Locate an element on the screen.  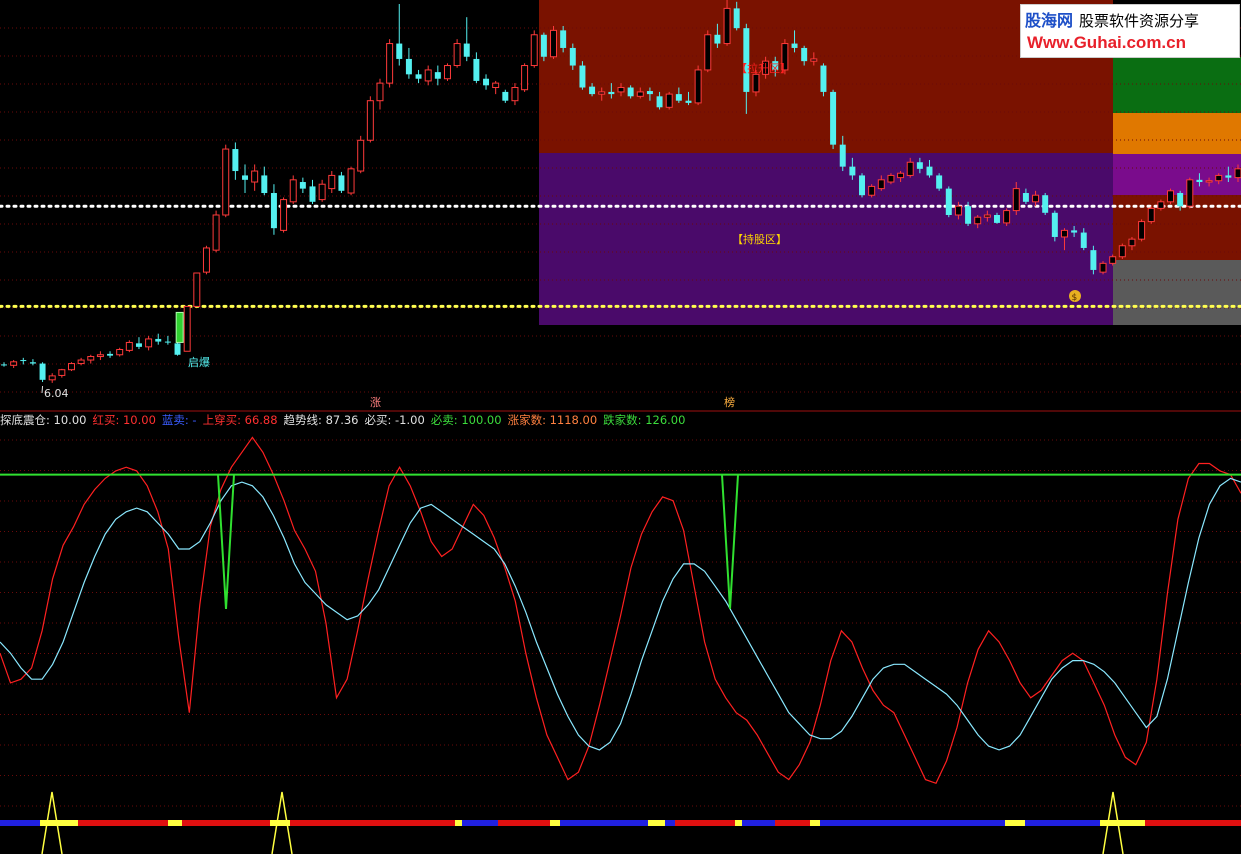
hold-zone-label: 【持股区】 is located at coordinates (759, 239).